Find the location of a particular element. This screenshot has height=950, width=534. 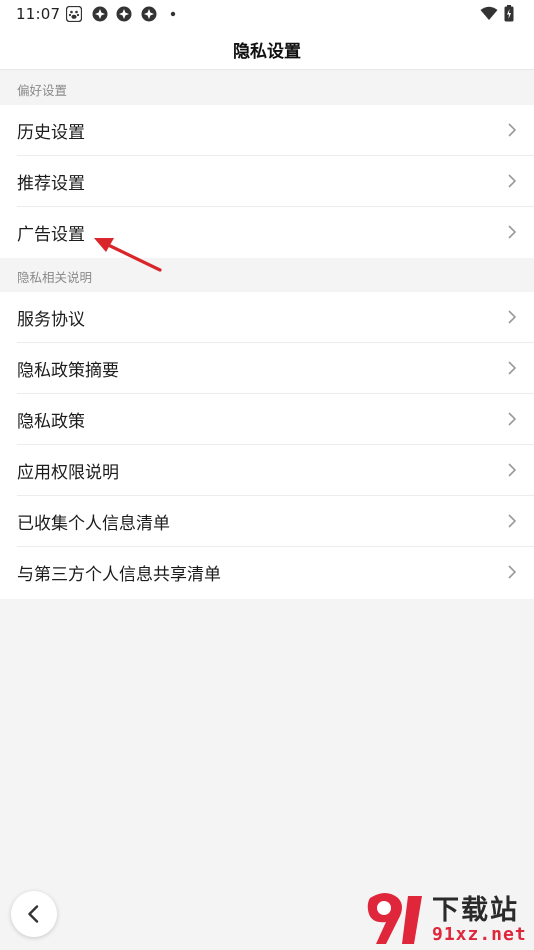

list-item-third-party-sharing: 与第三方个人信息共享清单 is located at coordinates (267, 573).